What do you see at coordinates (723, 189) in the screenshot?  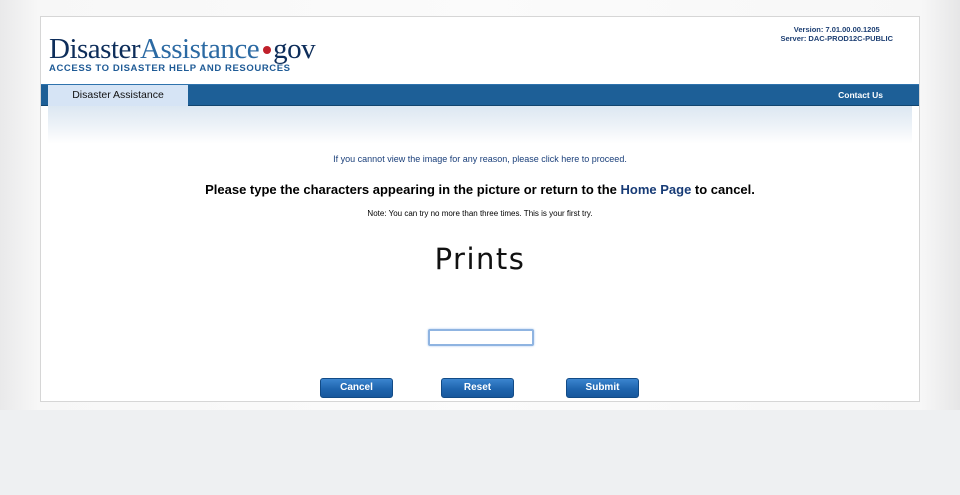 I see `instruction-text-suffix: to cancel.` at bounding box center [723, 189].